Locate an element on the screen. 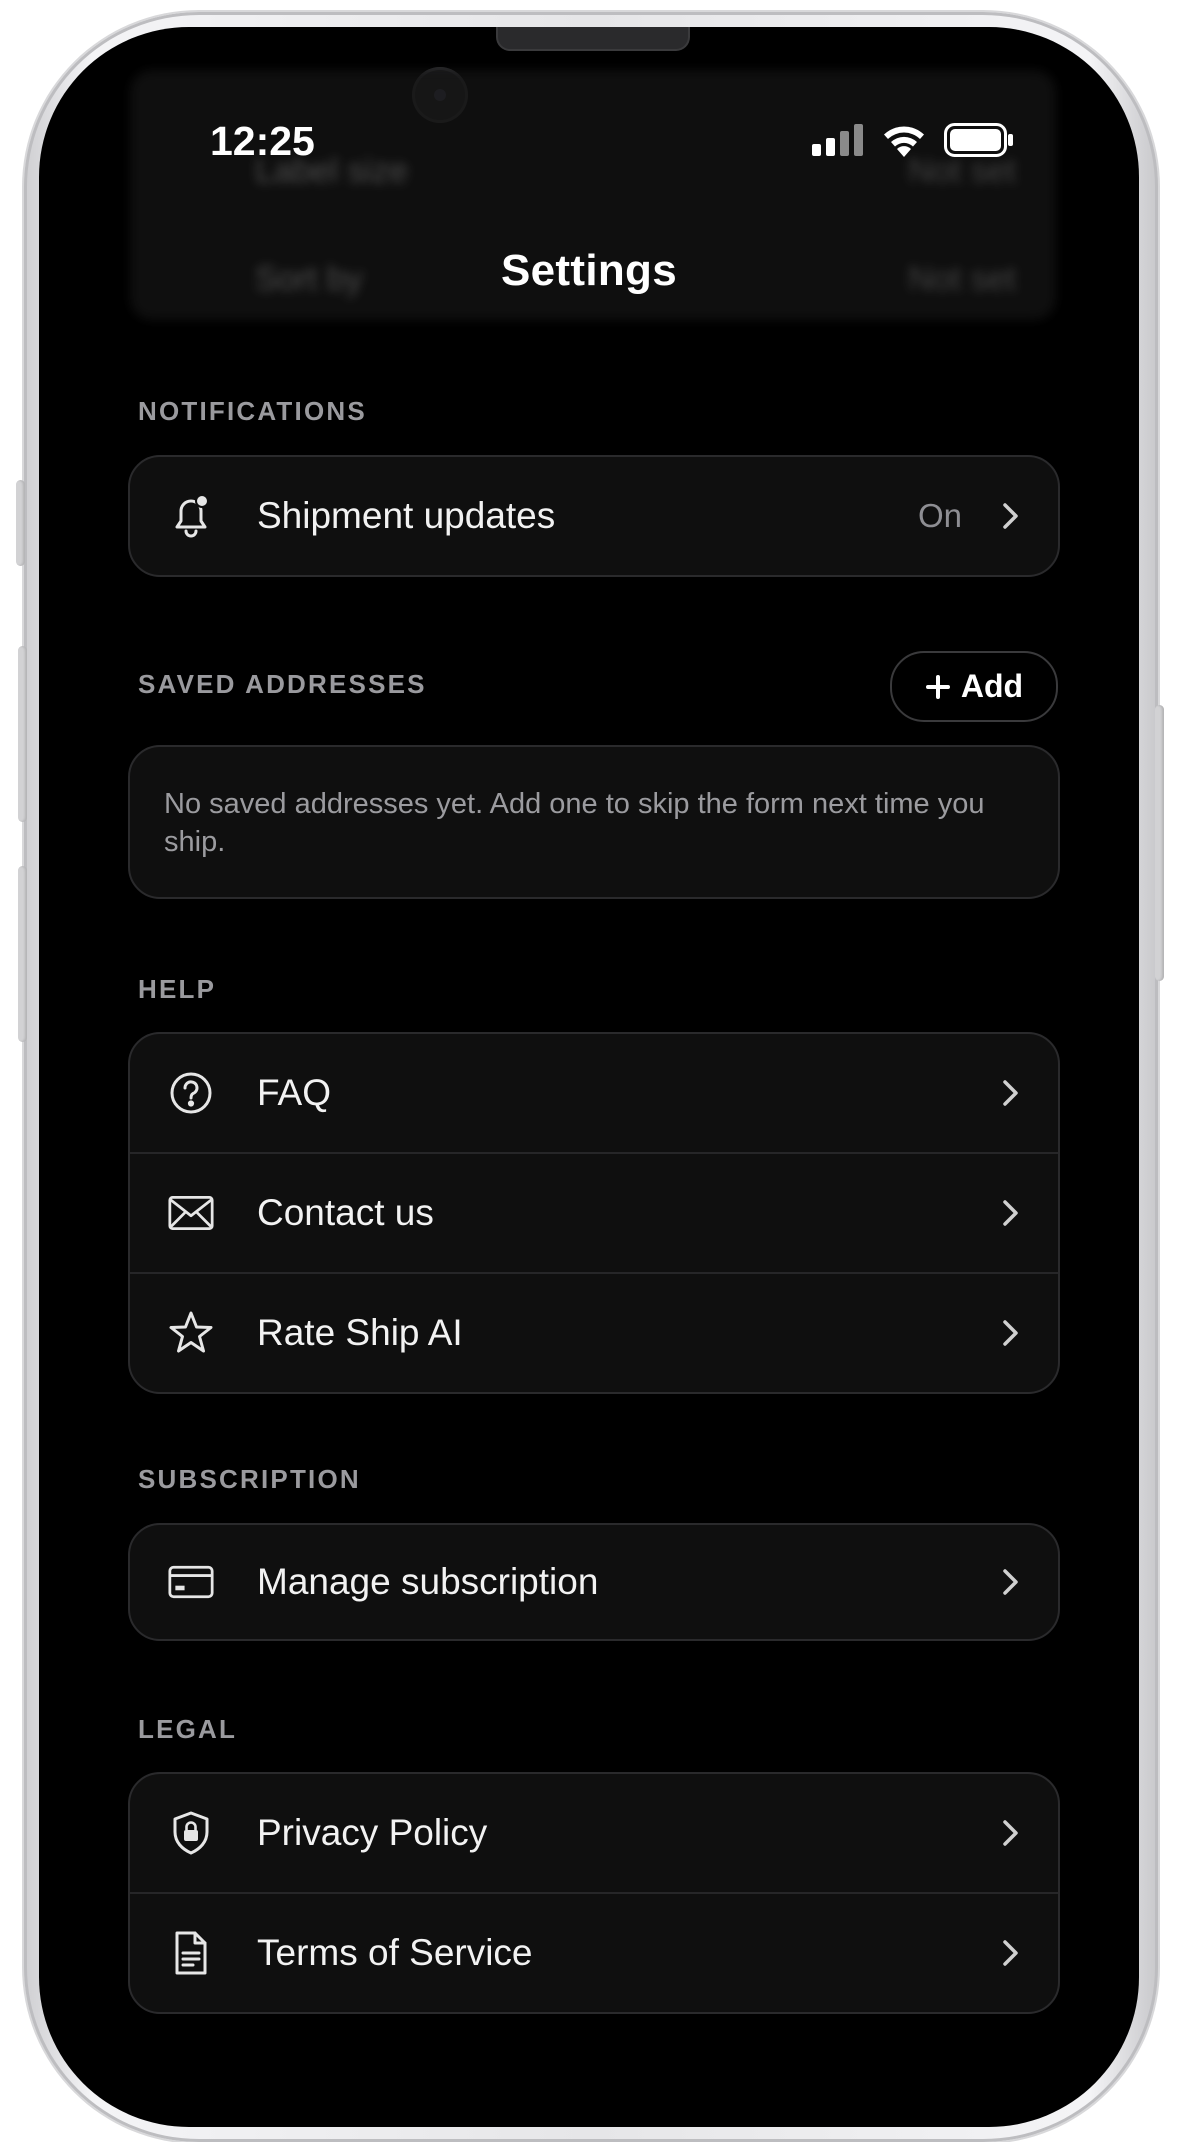 This screenshot has width=1177, height=2142. add-button-label: Add is located at coordinates (992, 686).